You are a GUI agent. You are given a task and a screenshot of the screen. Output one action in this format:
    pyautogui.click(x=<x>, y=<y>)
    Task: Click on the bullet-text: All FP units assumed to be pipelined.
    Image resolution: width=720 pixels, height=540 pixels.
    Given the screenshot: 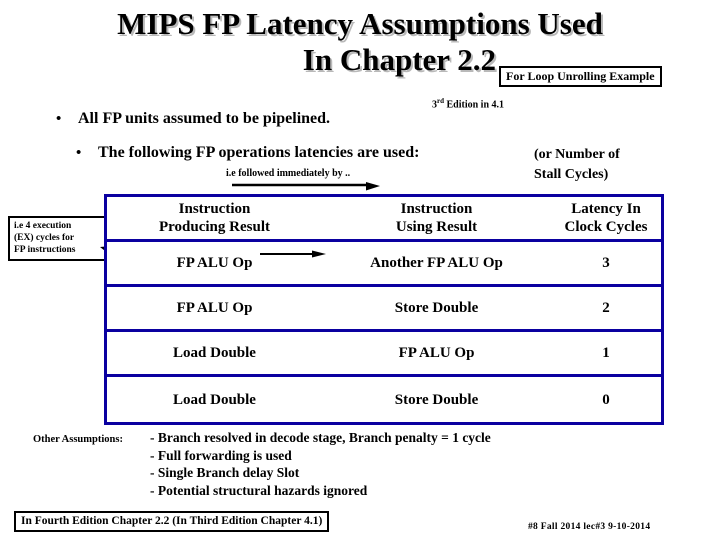 What is the action you would take?
    pyautogui.click(x=204, y=118)
    